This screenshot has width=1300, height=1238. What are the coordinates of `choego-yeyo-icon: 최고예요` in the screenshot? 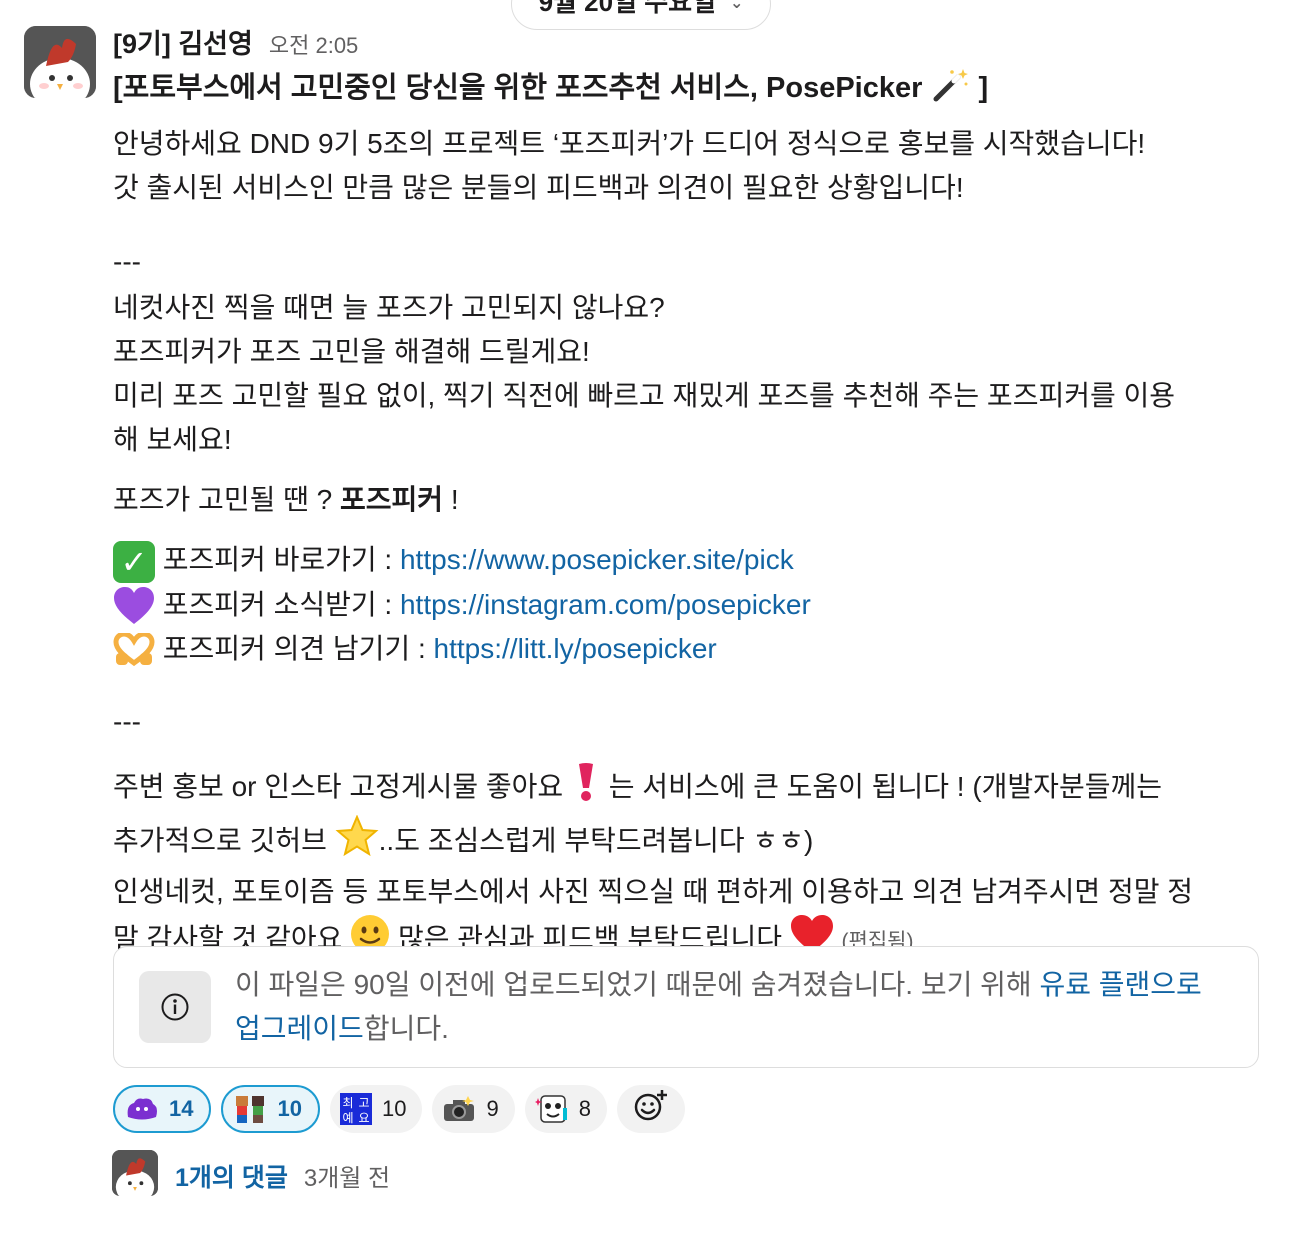 It's located at (355, 1109).